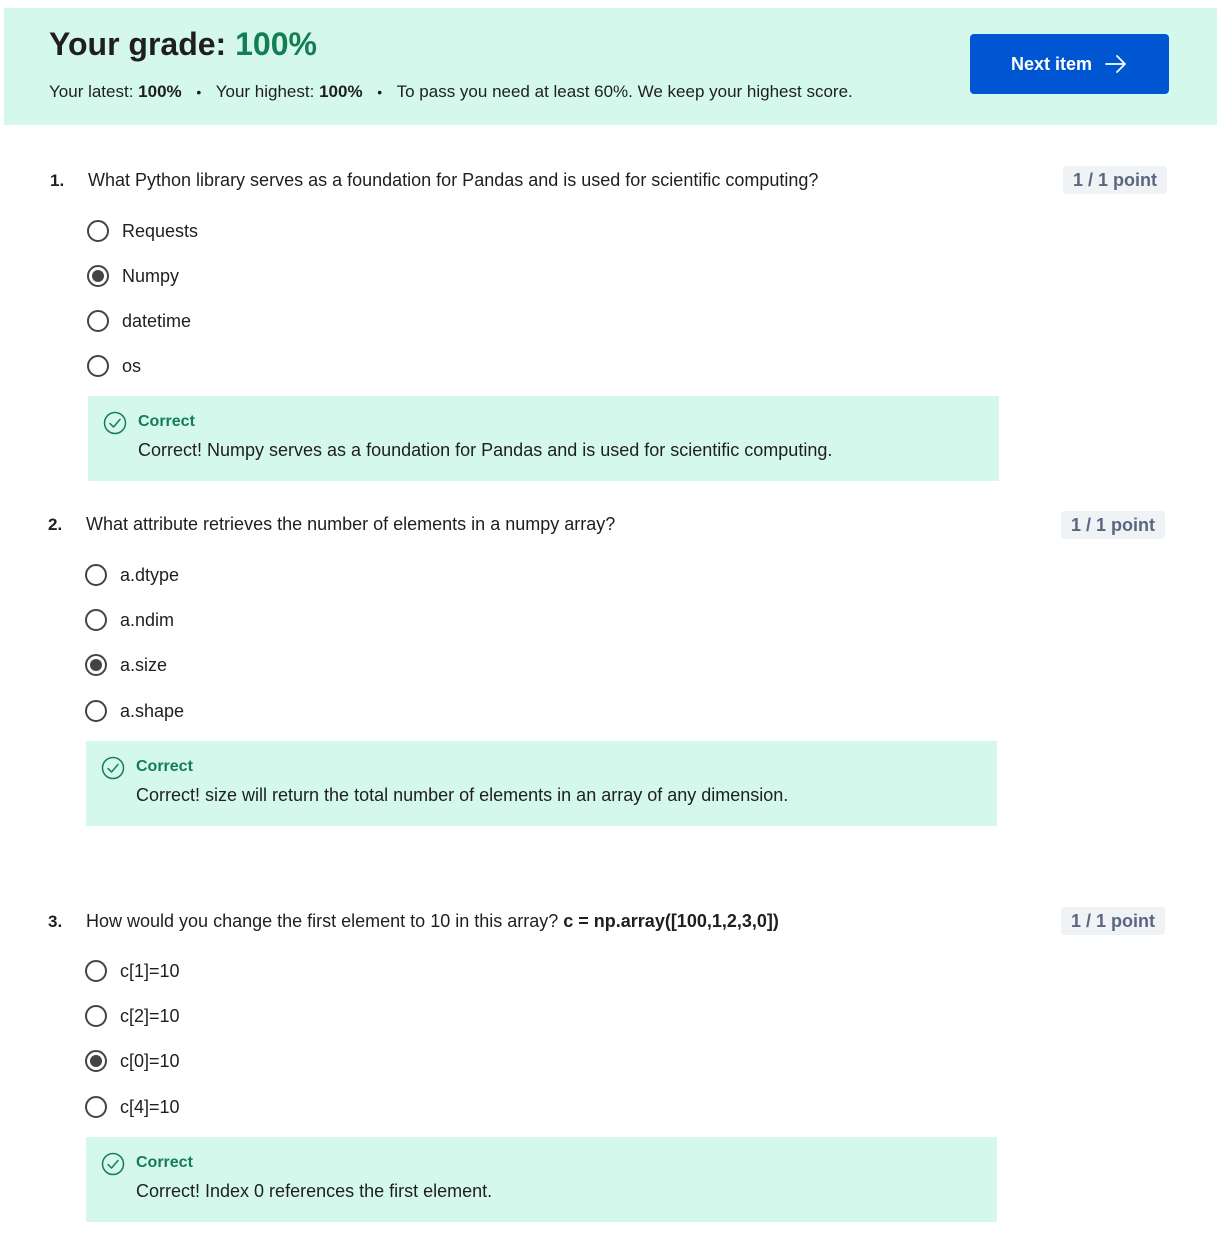 The width and height of the screenshot is (1217, 1243). I want to click on option-a-dtype: a.dtype, so click(132, 575).